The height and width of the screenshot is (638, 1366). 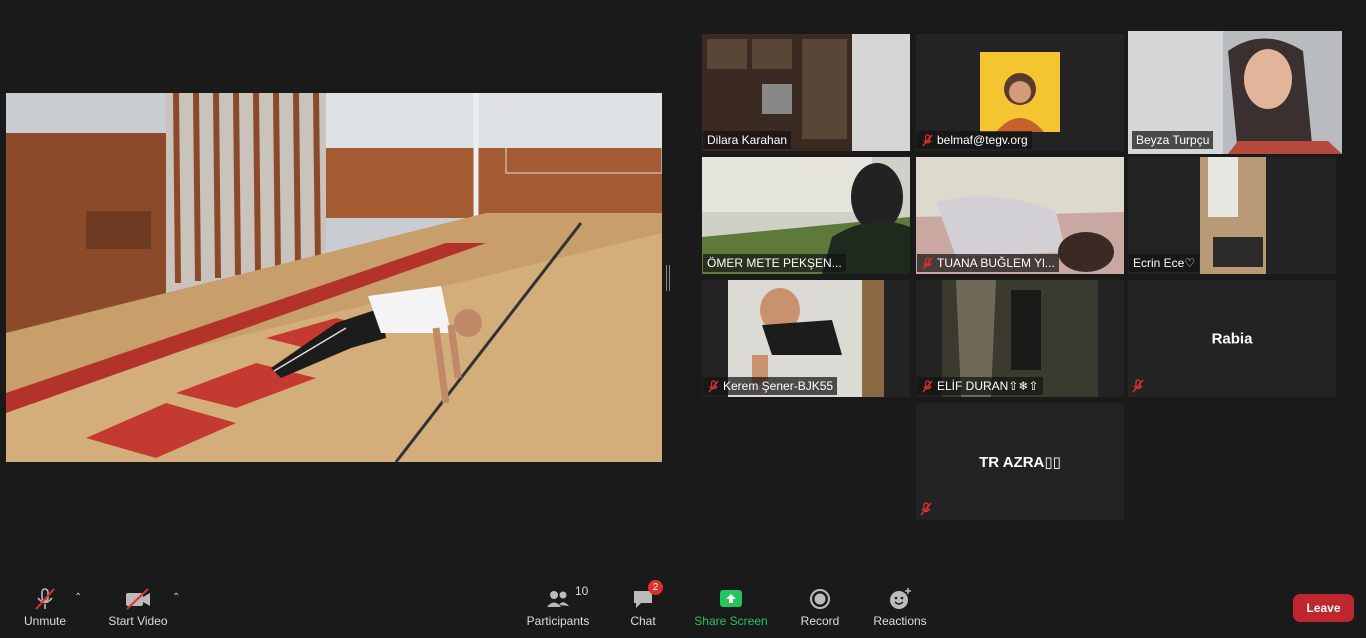 I want to click on share-screen-icon, so click(x=731, y=598).